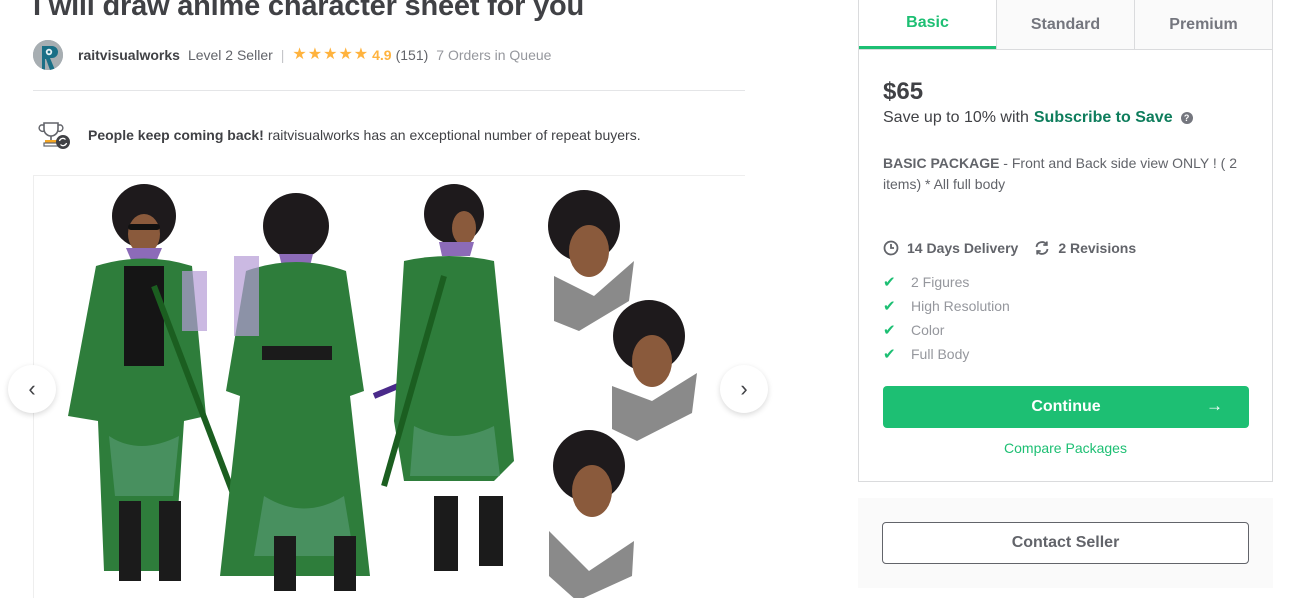  Describe the element at coordinates (55, 135) in the screenshot. I see `trophy-repeat-icon` at that location.